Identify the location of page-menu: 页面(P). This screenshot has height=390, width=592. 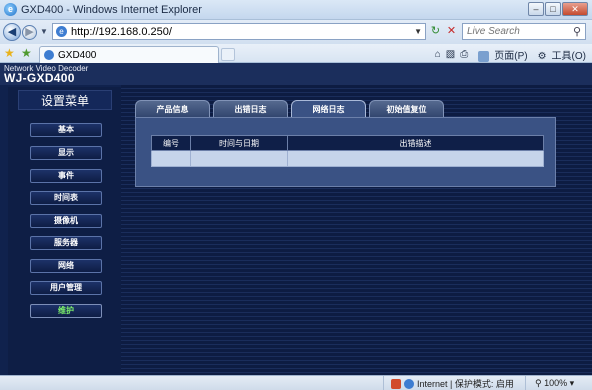
(500, 54).